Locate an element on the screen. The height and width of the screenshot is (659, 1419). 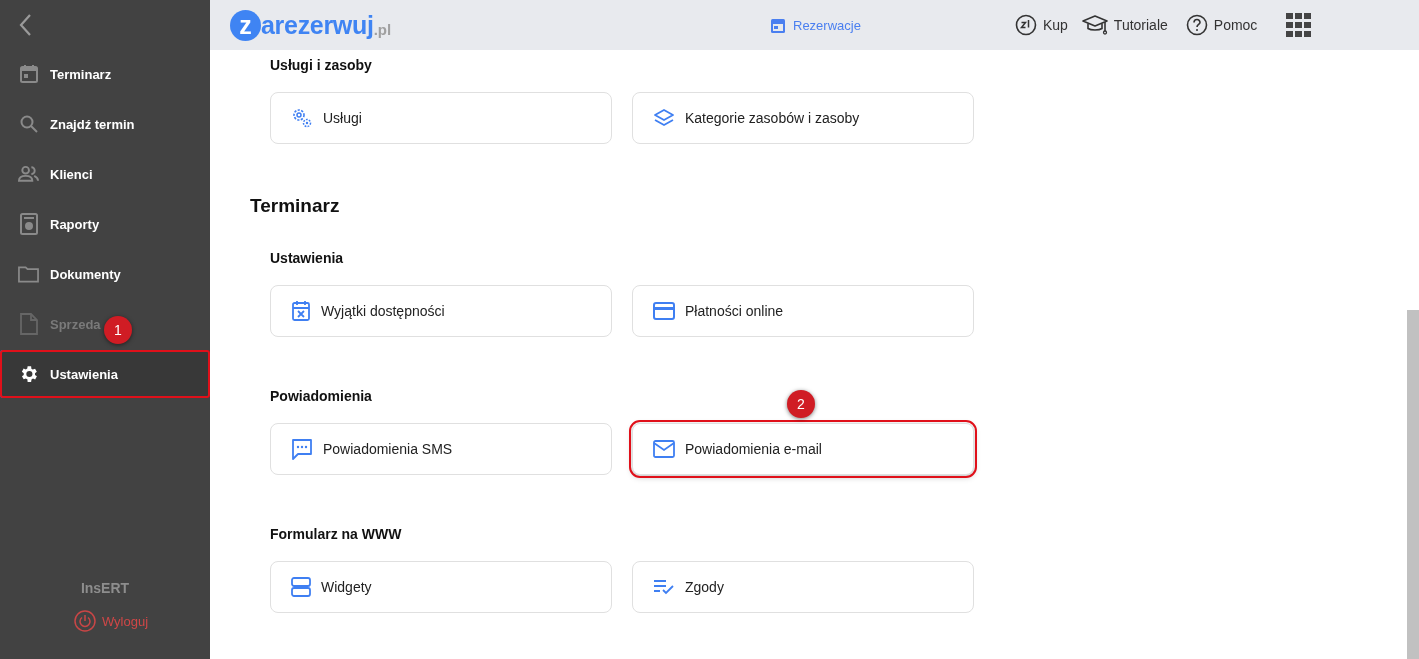
settings-card: Płatności online is located at coordinates (803, 311).